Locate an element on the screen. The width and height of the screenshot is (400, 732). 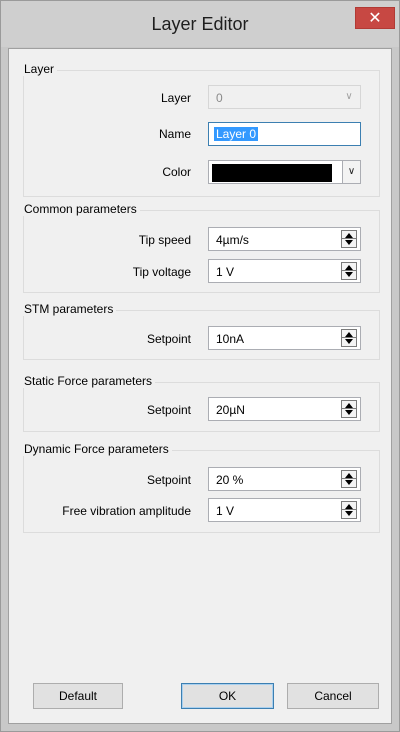
free-vibration-amplitude-spinbox: 1 V is located at coordinates (284, 510).